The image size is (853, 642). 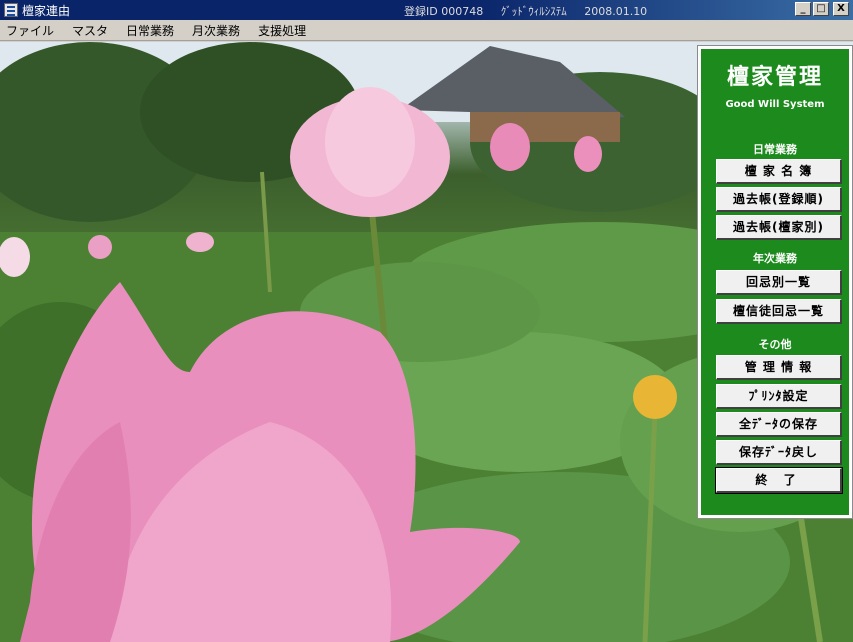 What do you see at coordinates (779, 282) in the screenshot?
I see `kaiki-list-button: 回忌別一覧` at bounding box center [779, 282].